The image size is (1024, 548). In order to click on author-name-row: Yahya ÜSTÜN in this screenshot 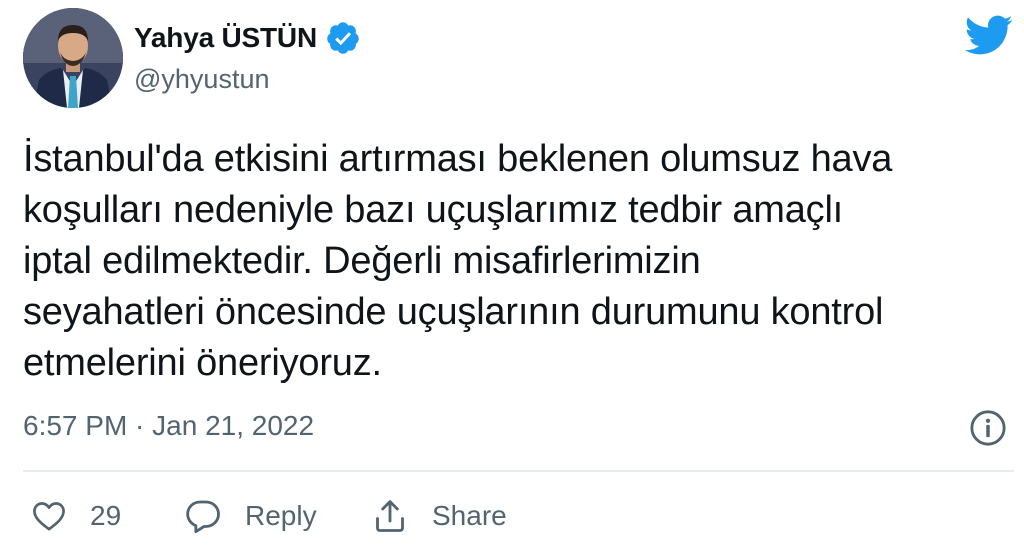, I will do `click(247, 38)`.